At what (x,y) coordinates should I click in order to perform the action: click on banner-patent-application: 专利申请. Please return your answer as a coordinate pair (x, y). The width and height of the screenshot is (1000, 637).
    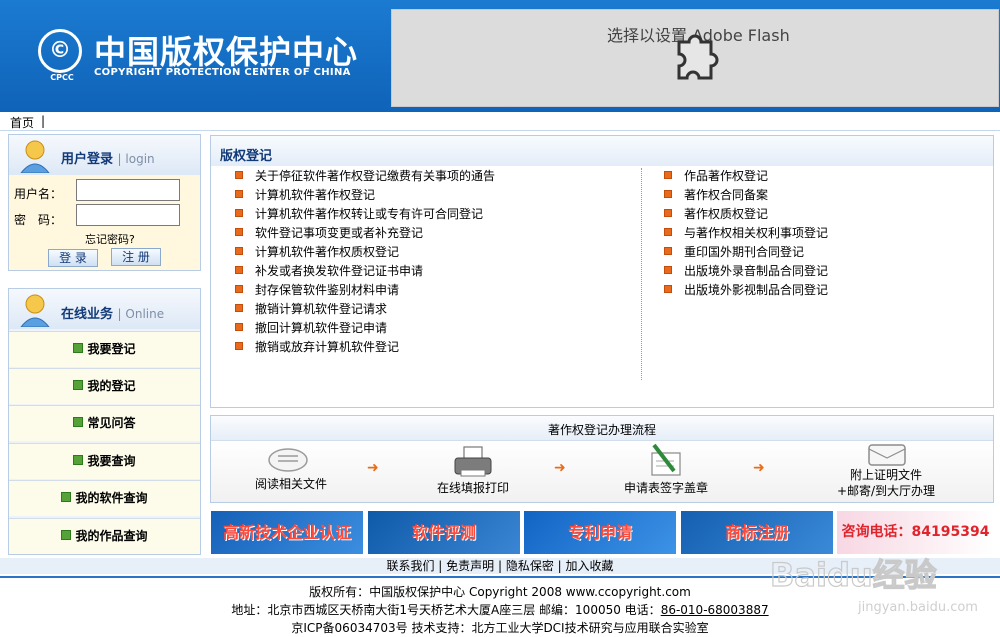
    Looking at the image, I should click on (600, 532).